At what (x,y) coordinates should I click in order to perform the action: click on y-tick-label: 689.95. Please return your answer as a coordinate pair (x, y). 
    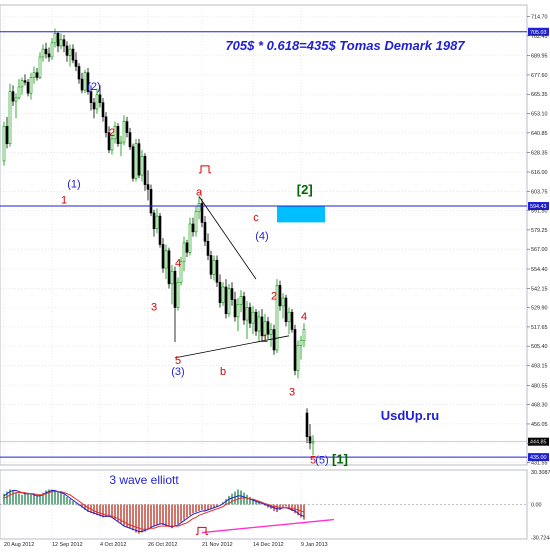
    Looking at the image, I should click on (539, 56).